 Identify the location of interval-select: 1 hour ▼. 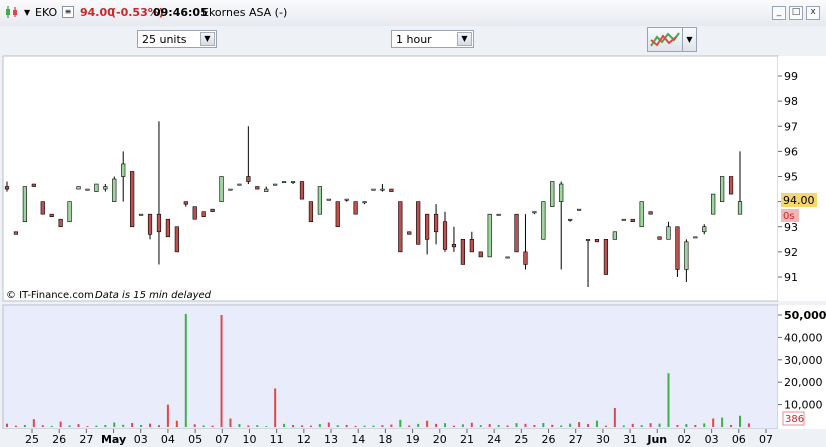
(432, 39).